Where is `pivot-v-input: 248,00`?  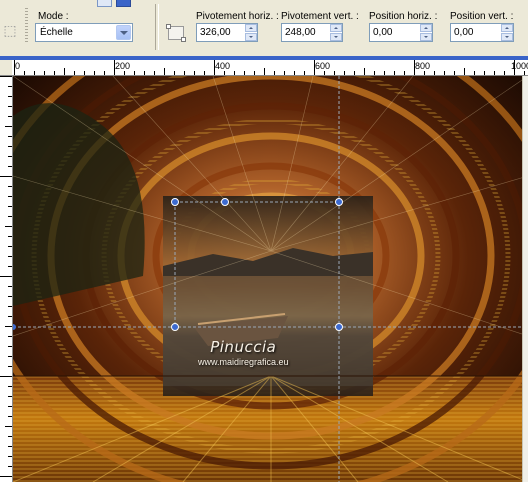
pivot-v-input: 248,00 is located at coordinates (312, 32).